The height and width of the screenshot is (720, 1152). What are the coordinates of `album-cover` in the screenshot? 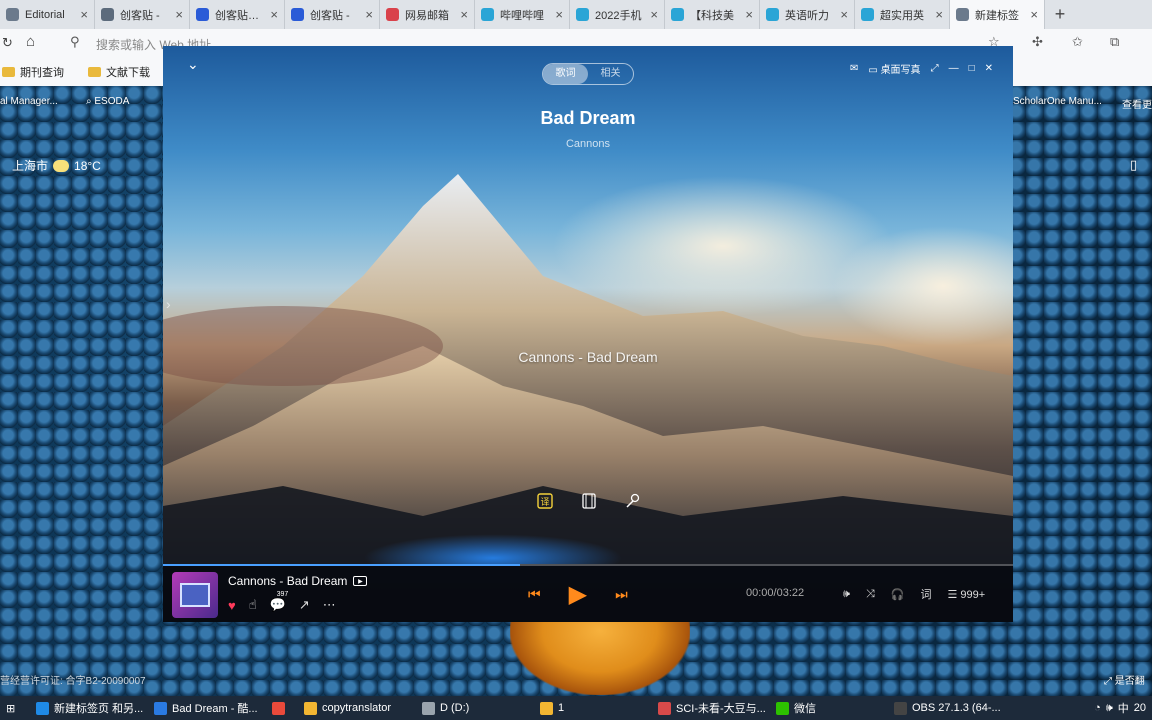 It's located at (195, 595).